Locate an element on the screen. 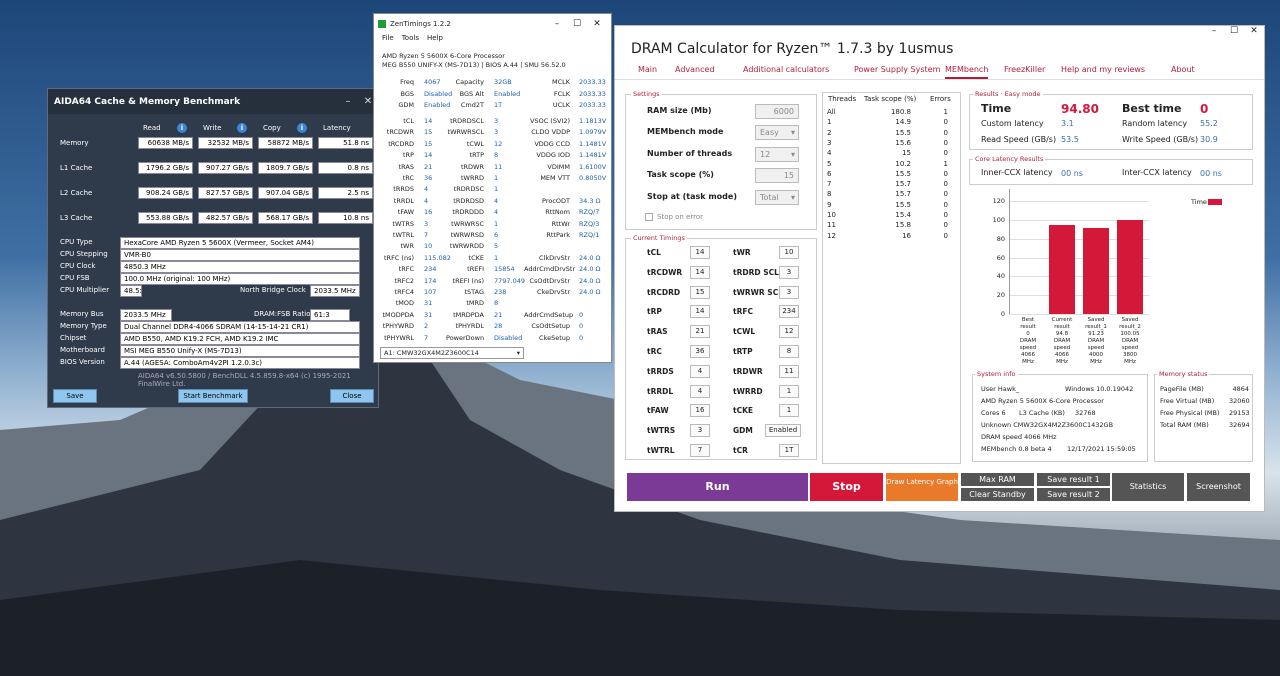 The image size is (1280, 676). menu-tools: Tools is located at coordinates (410, 40).